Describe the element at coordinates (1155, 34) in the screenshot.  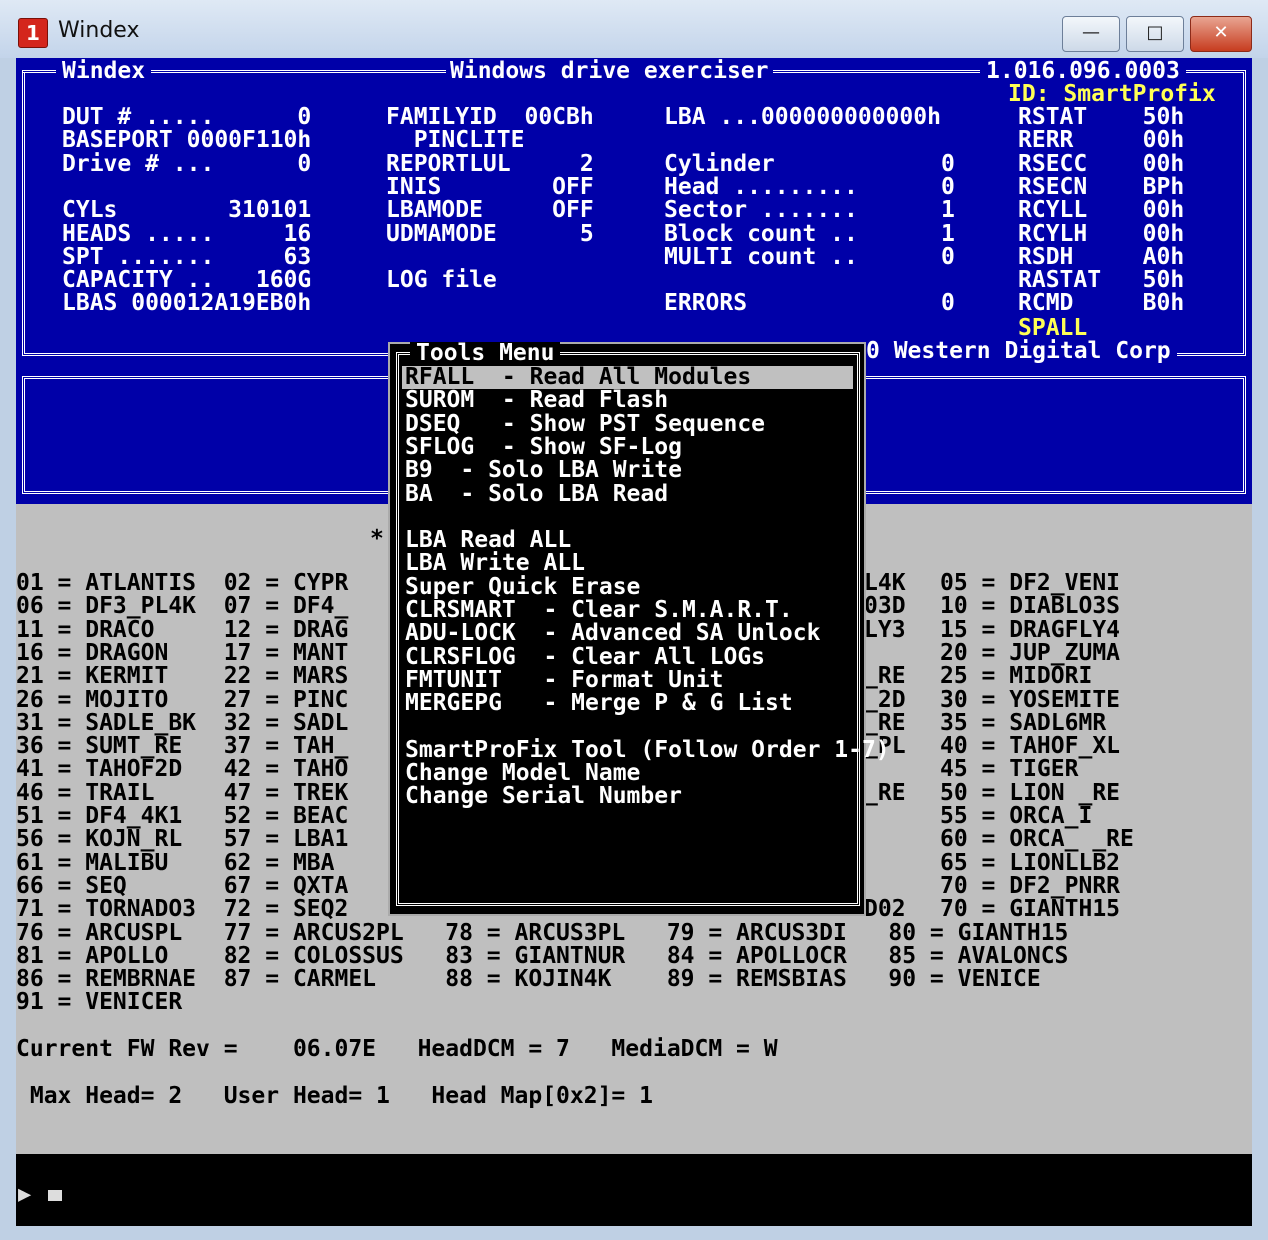
I see `maximize-button: □` at that location.